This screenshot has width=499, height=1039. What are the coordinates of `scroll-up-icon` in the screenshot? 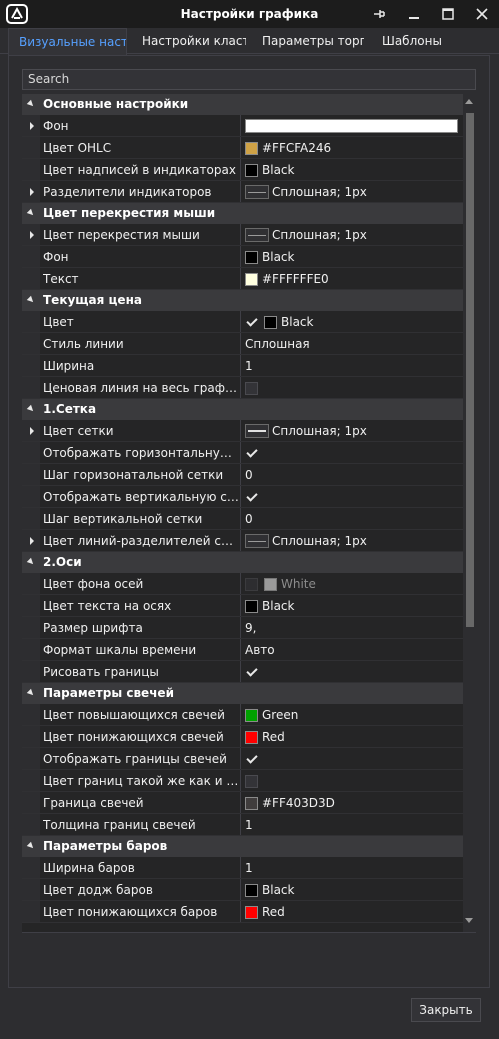 It's located at (469, 101).